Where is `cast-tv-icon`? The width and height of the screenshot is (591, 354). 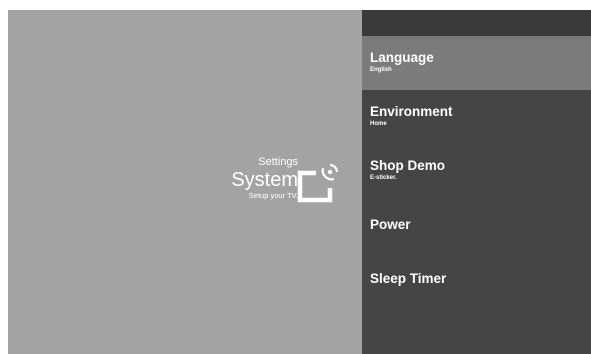 cast-tv-icon is located at coordinates (317, 183).